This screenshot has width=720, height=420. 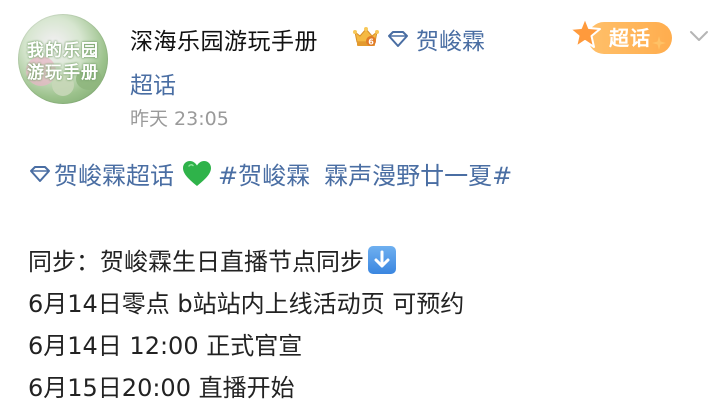 I want to click on body-text: 同步：贺峻霖生日直播节点同步, so click(x=196, y=262).